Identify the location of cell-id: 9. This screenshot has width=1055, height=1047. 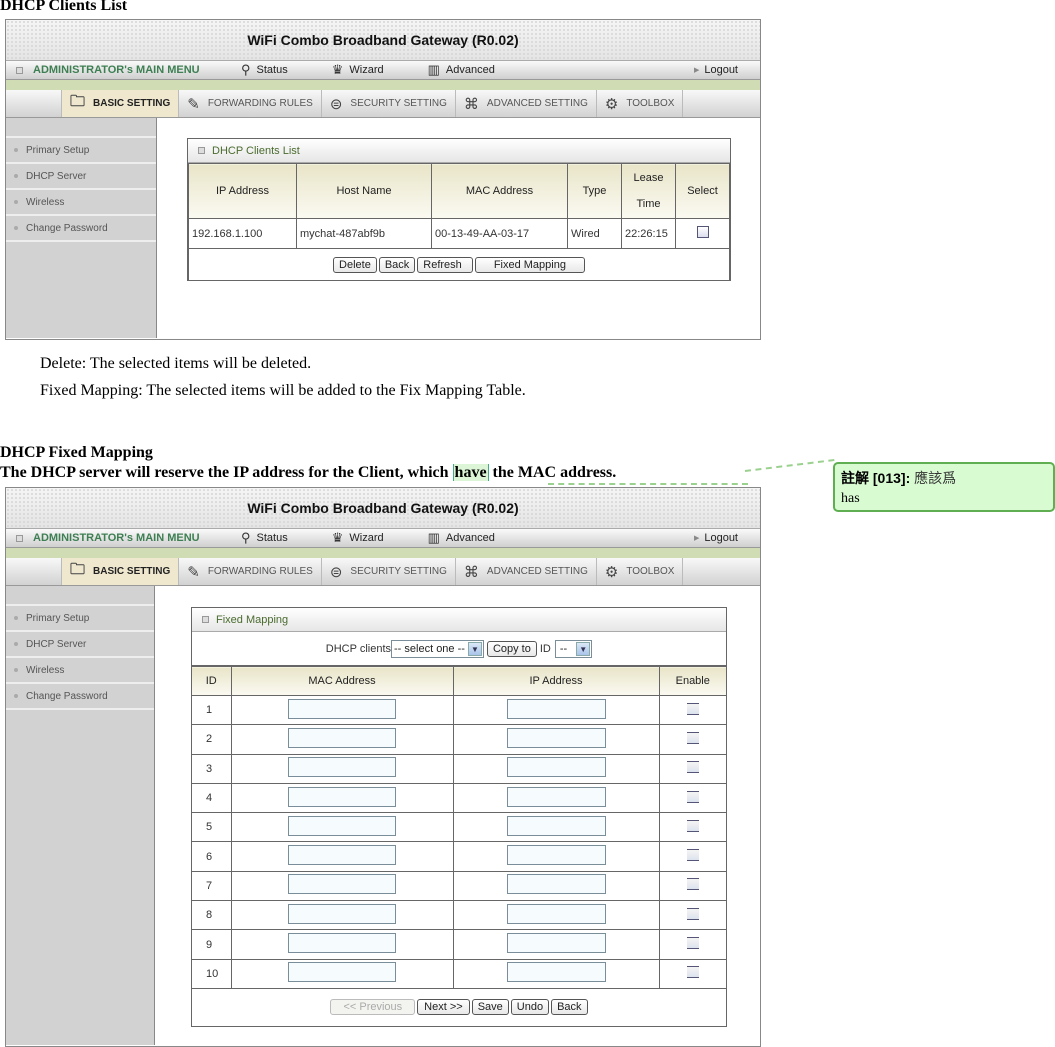
(212, 944).